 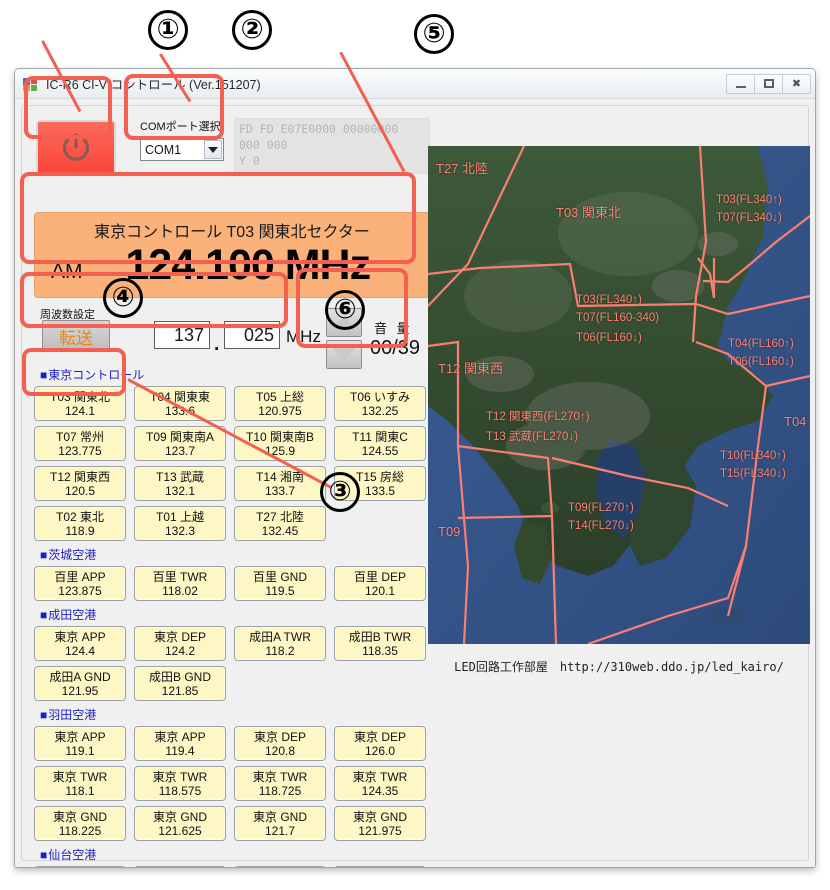 What do you see at coordinates (252, 335) in the screenshot?
I see `frequency-decimal-input: 025` at bounding box center [252, 335].